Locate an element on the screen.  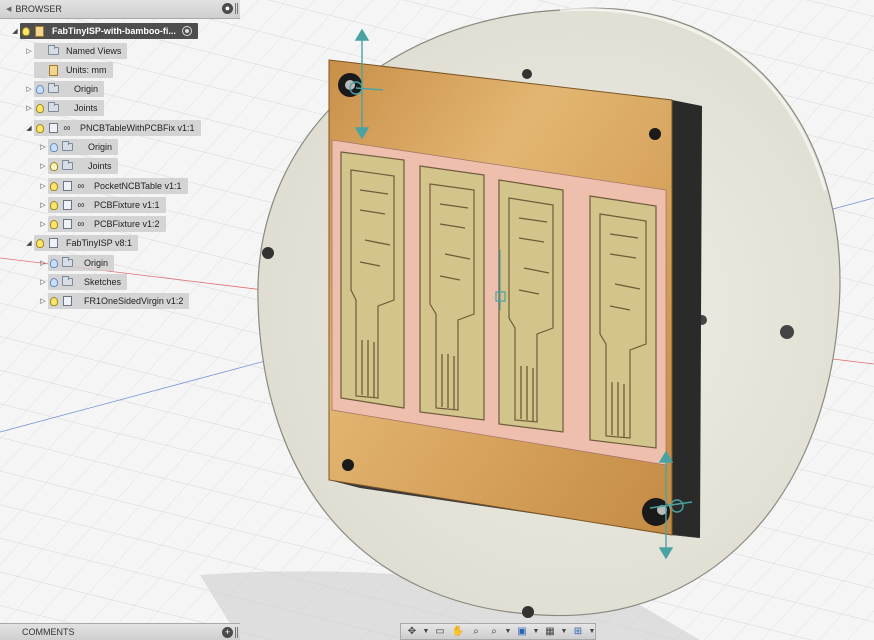
navigation-toolbar: ✥ ▼ ▭ ✋ ⌕ ⌕ ▼ ▣ ▼ ▦ ▼ ⊞ ▼ is located at coordinates (498, 631).